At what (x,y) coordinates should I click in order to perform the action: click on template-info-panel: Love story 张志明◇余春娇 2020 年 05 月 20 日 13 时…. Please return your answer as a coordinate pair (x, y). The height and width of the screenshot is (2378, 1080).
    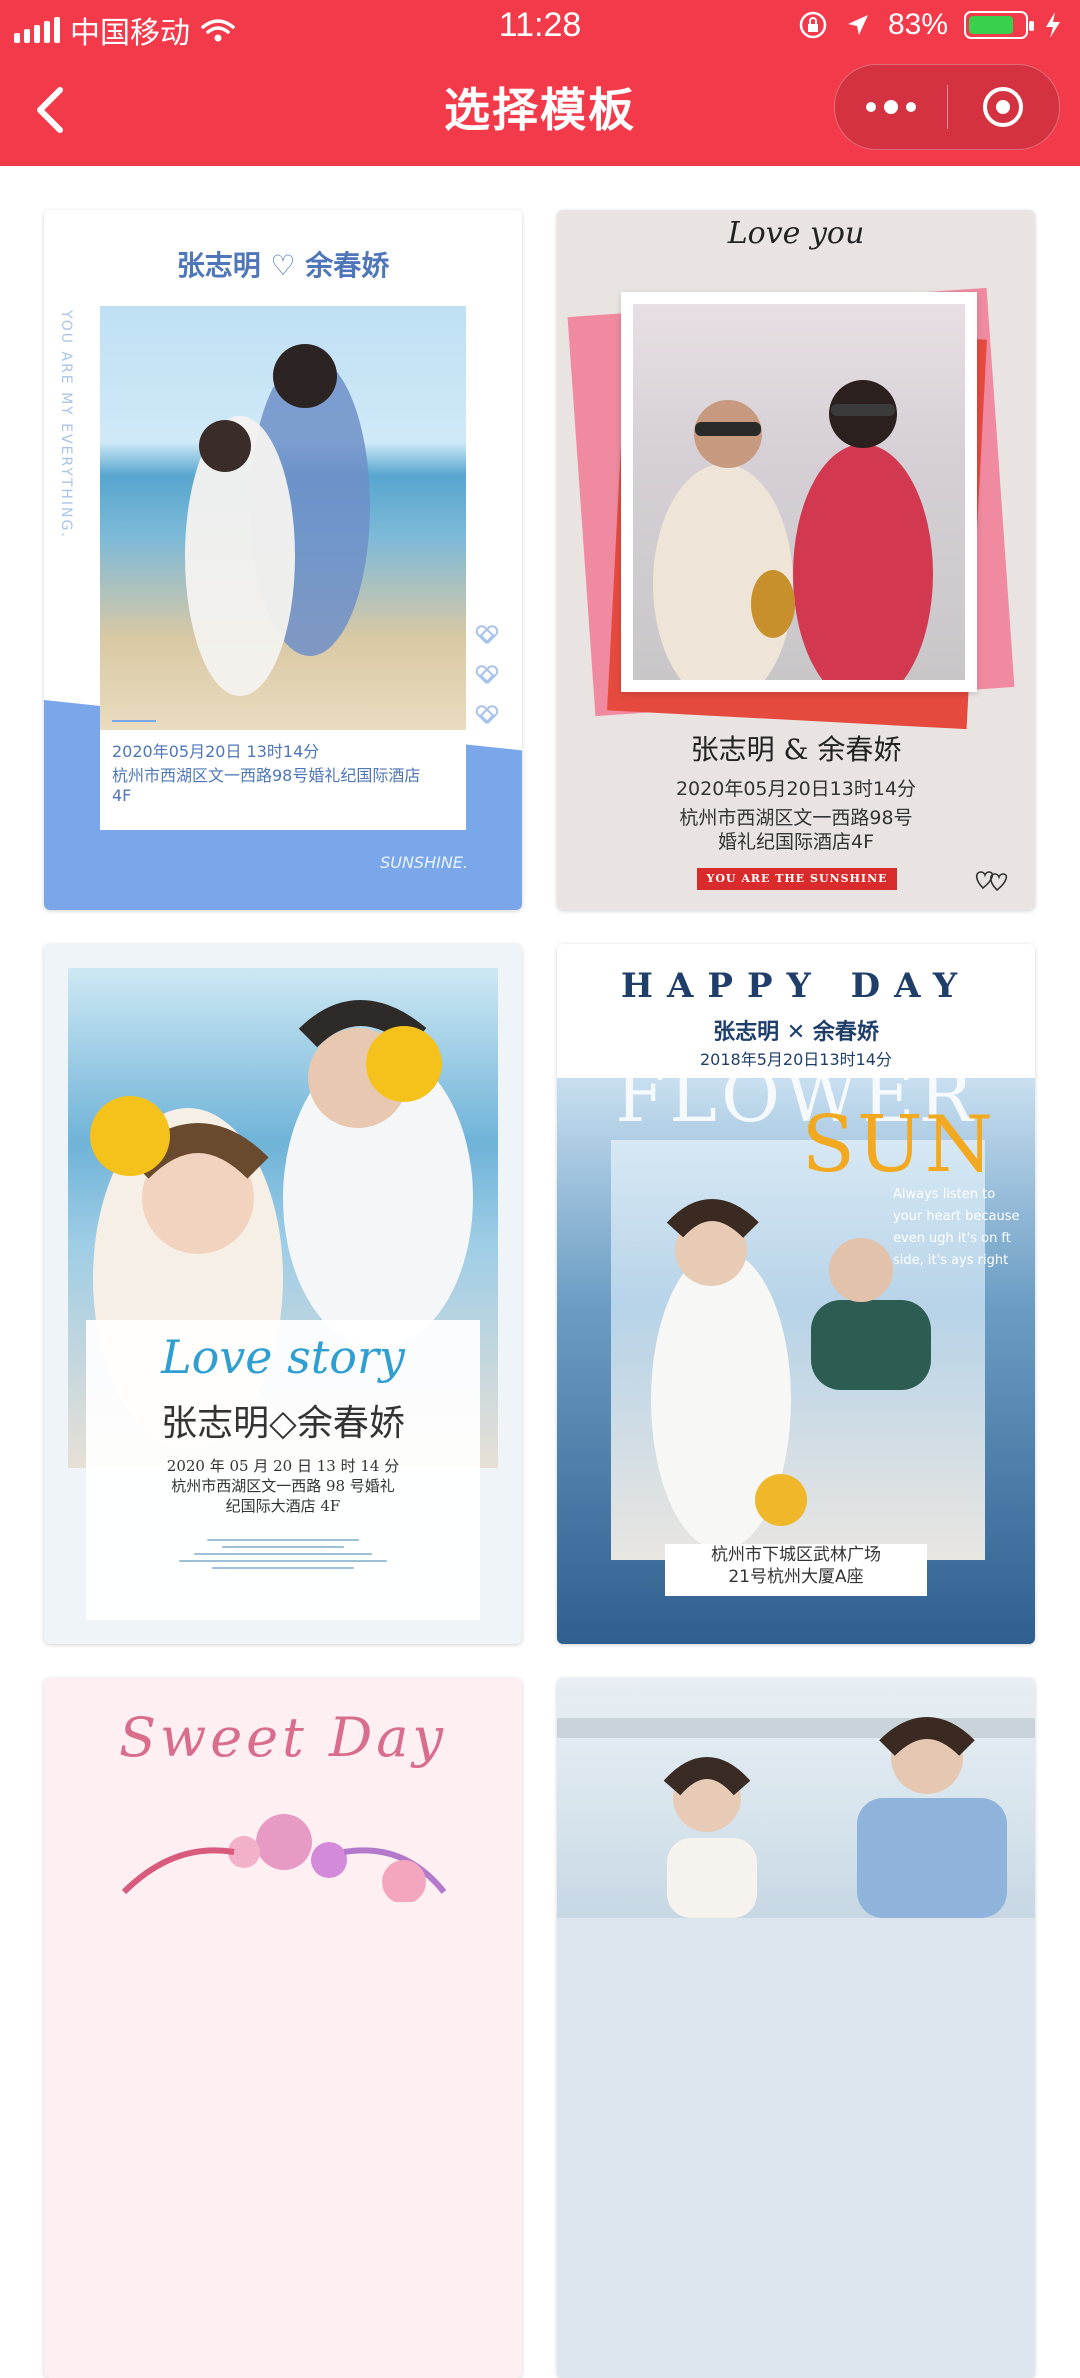
    Looking at the image, I should click on (283, 1470).